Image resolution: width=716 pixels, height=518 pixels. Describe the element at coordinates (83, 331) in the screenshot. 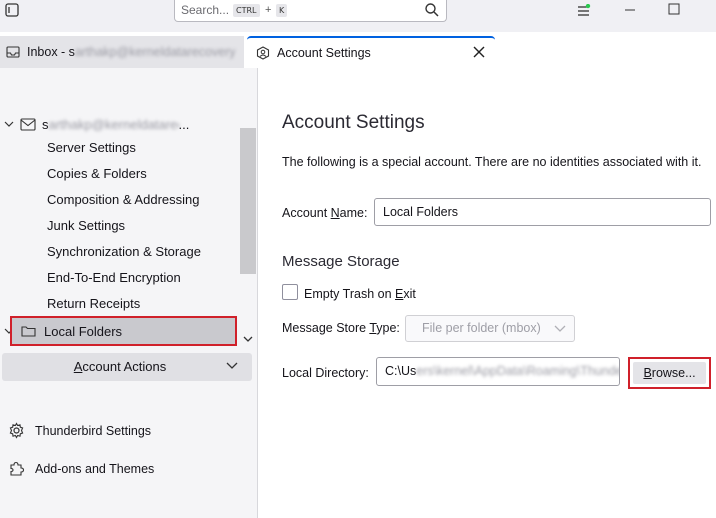

I see `local-folders-label: Local Folders` at that location.